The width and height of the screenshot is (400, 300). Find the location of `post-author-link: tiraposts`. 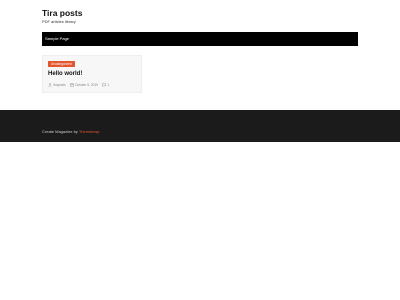

post-author-link: tiraposts is located at coordinates (60, 85).